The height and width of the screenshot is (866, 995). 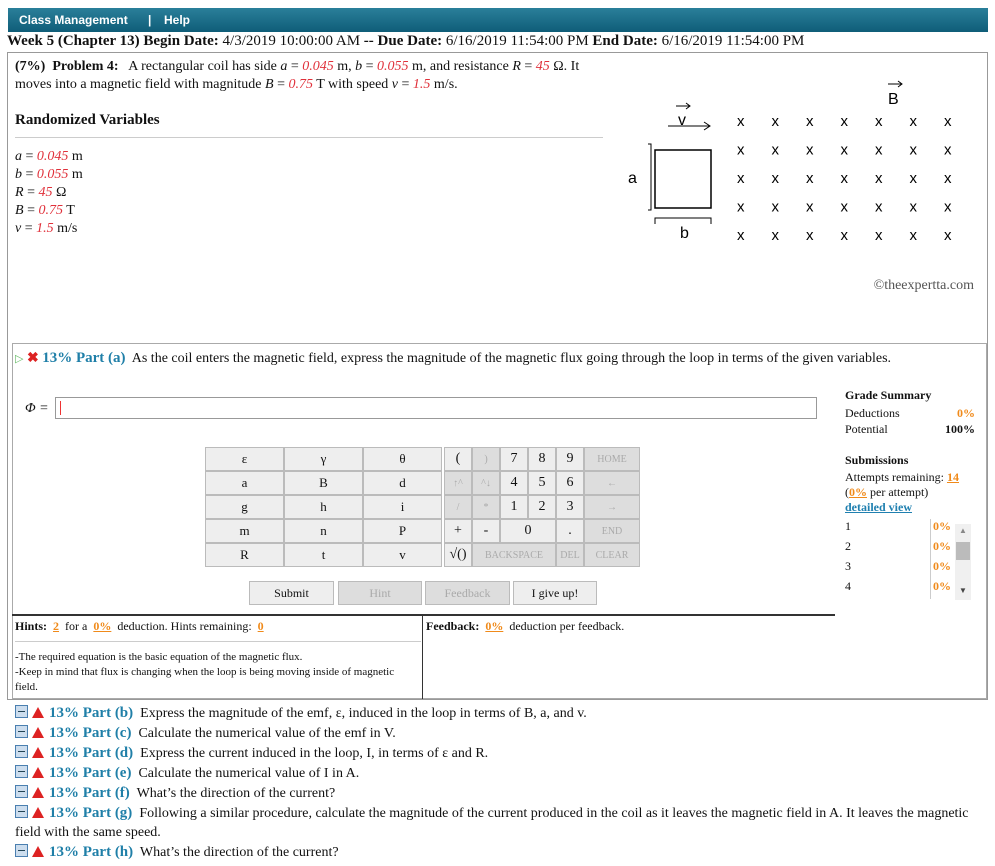 What do you see at coordinates (486, 459) in the screenshot?
I see `keypad-op-key: )` at bounding box center [486, 459].